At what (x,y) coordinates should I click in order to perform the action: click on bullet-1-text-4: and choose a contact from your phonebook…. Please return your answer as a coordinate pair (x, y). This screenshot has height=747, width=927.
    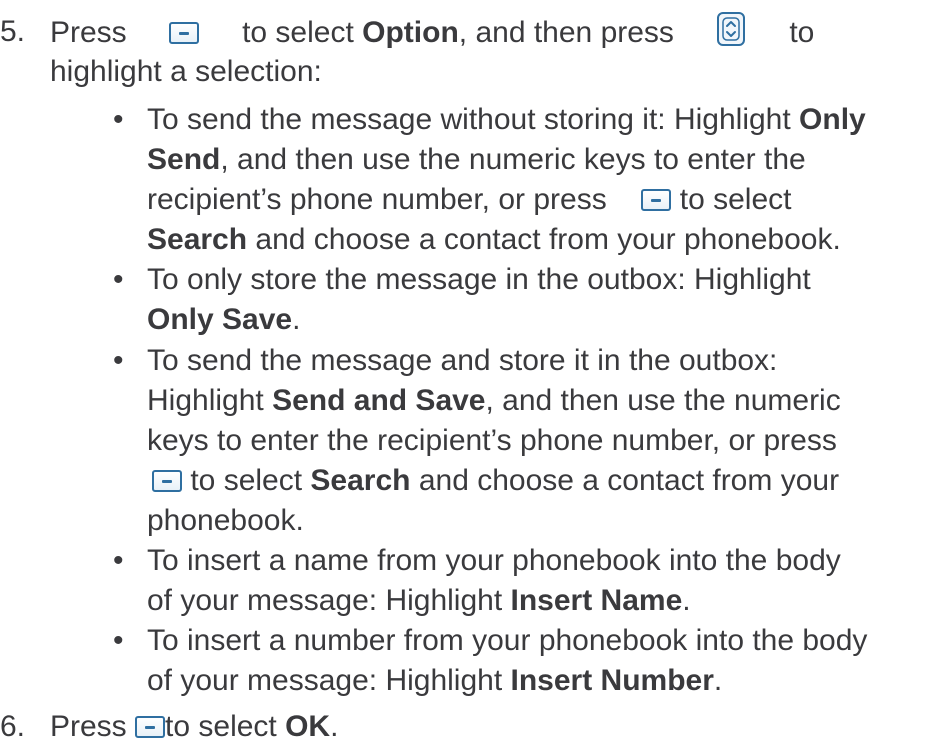
    Looking at the image, I should click on (544, 239).